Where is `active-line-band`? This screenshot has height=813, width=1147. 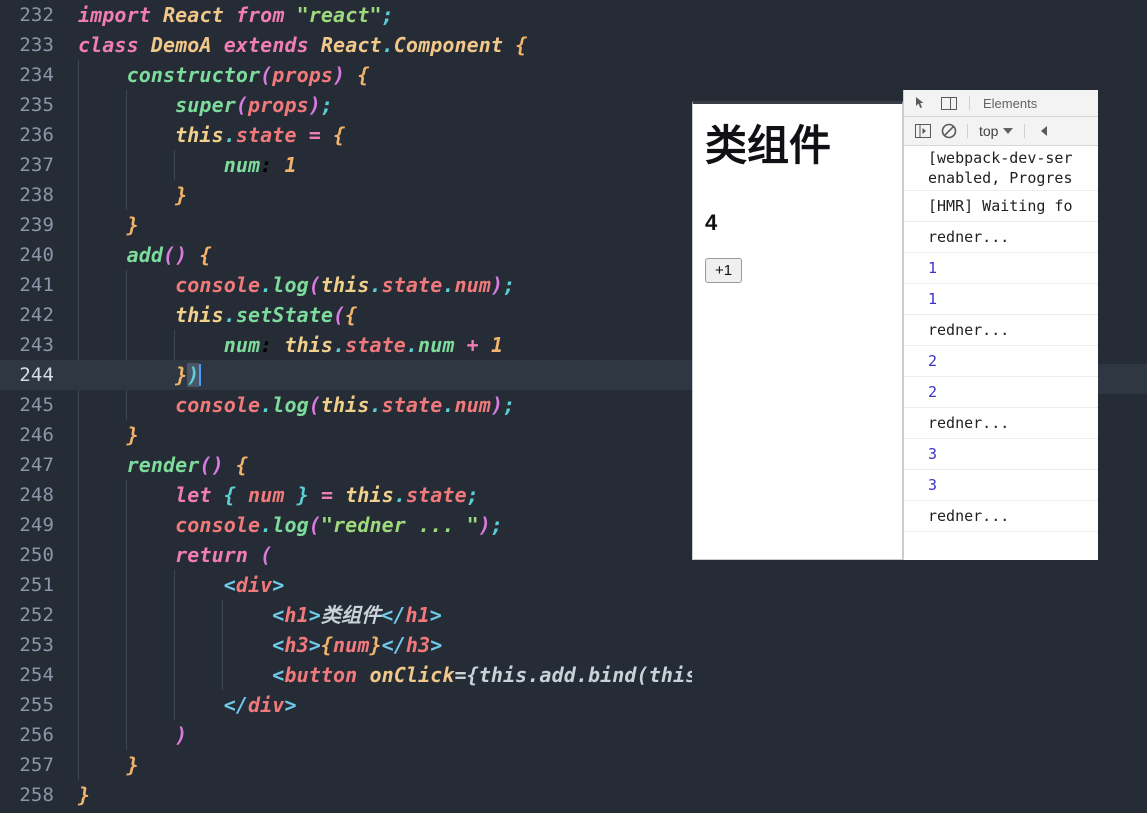
active-line-band is located at coordinates (1122, 379).